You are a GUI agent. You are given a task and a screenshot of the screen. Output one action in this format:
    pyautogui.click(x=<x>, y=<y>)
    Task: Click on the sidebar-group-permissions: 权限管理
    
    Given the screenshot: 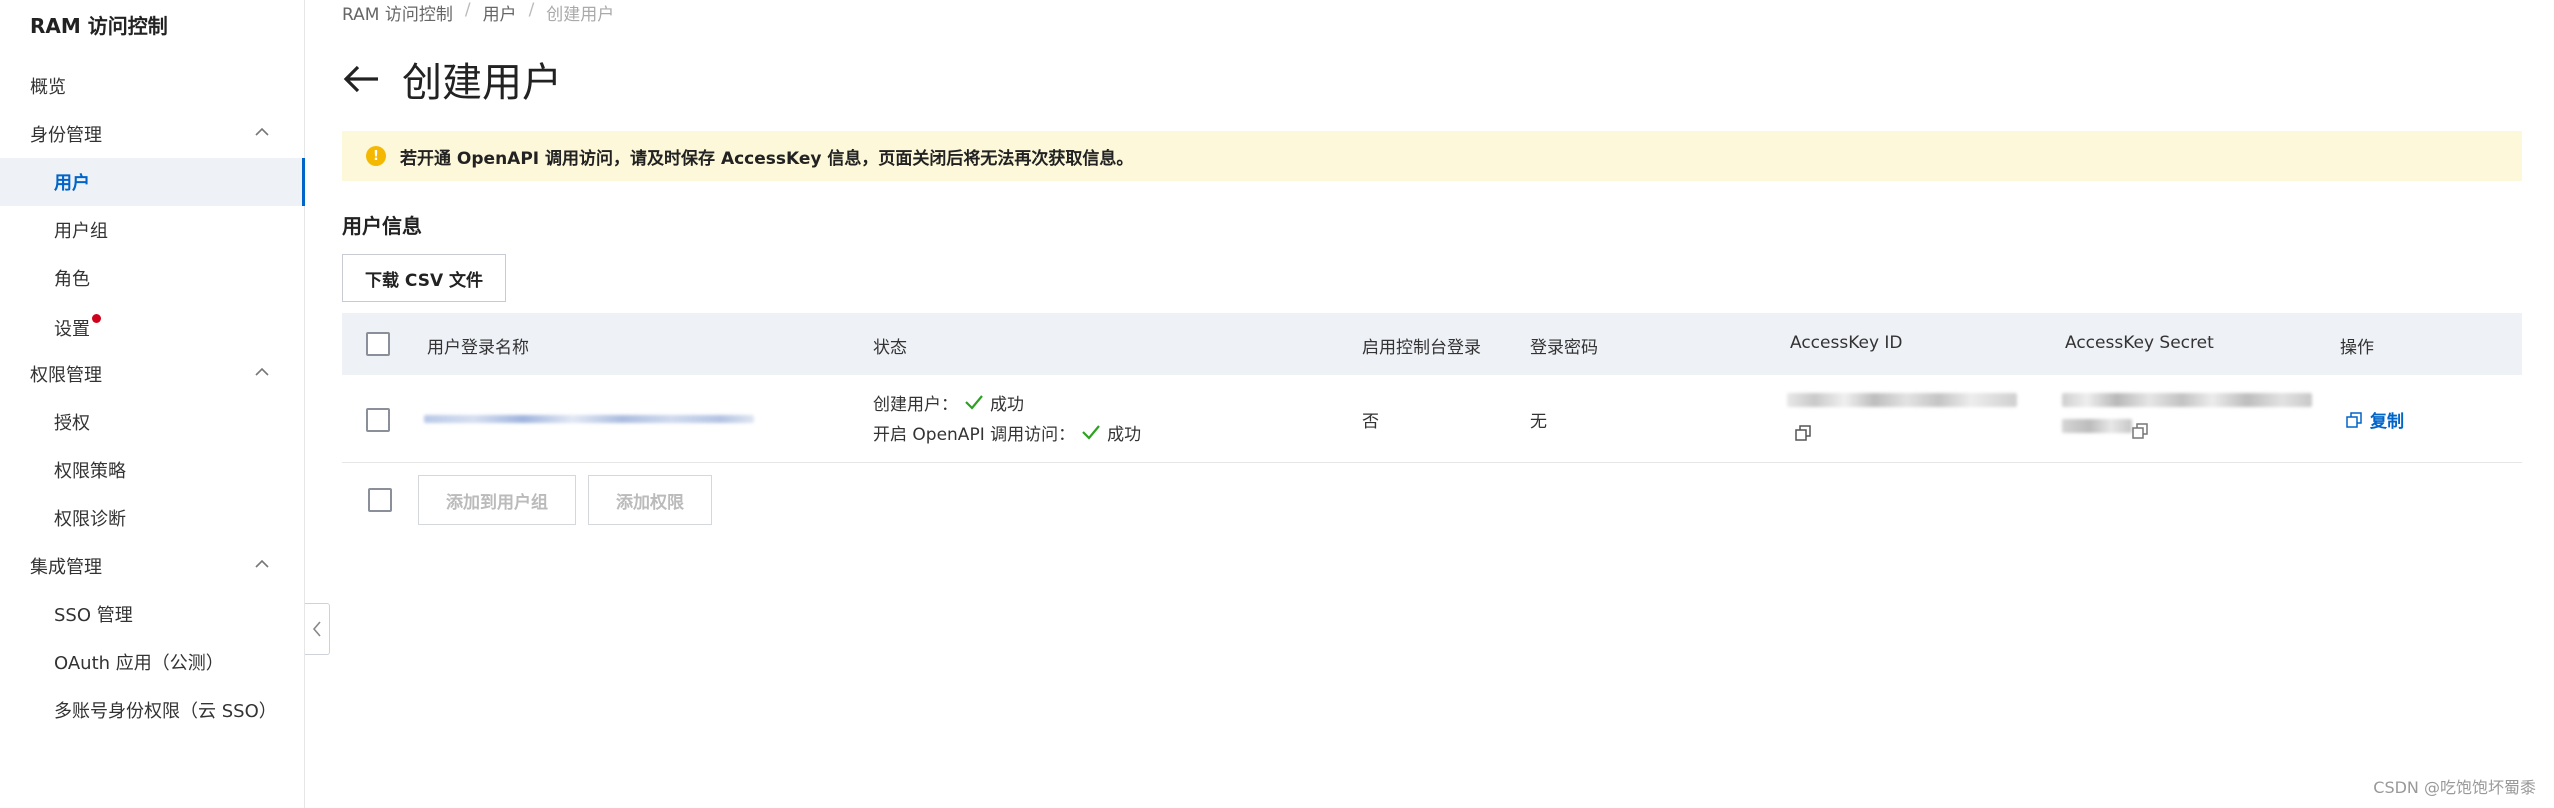 What is the action you would take?
    pyautogui.click(x=152, y=374)
    